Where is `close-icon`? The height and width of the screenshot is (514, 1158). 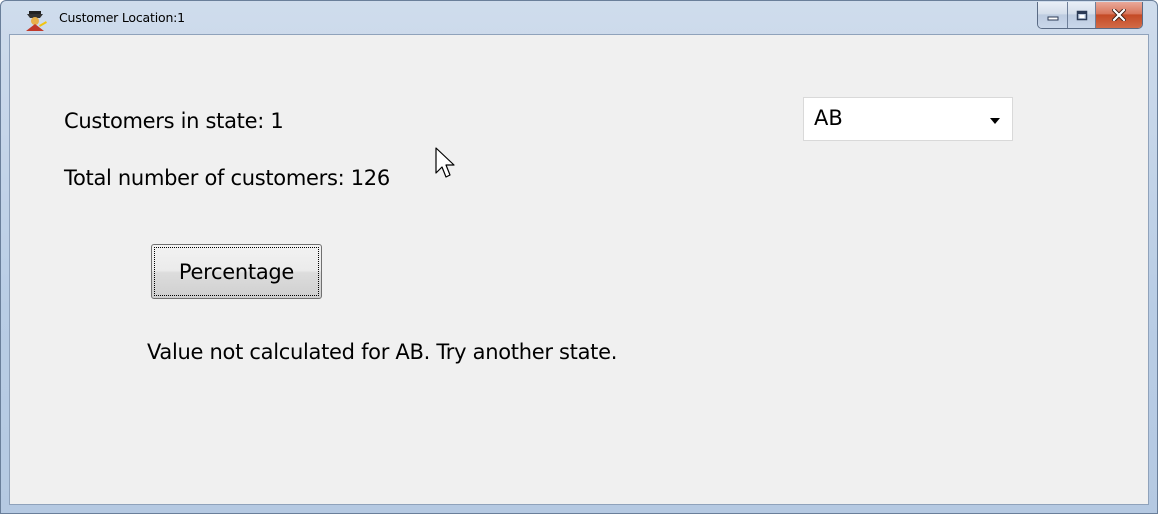 close-icon is located at coordinates (1119, 15).